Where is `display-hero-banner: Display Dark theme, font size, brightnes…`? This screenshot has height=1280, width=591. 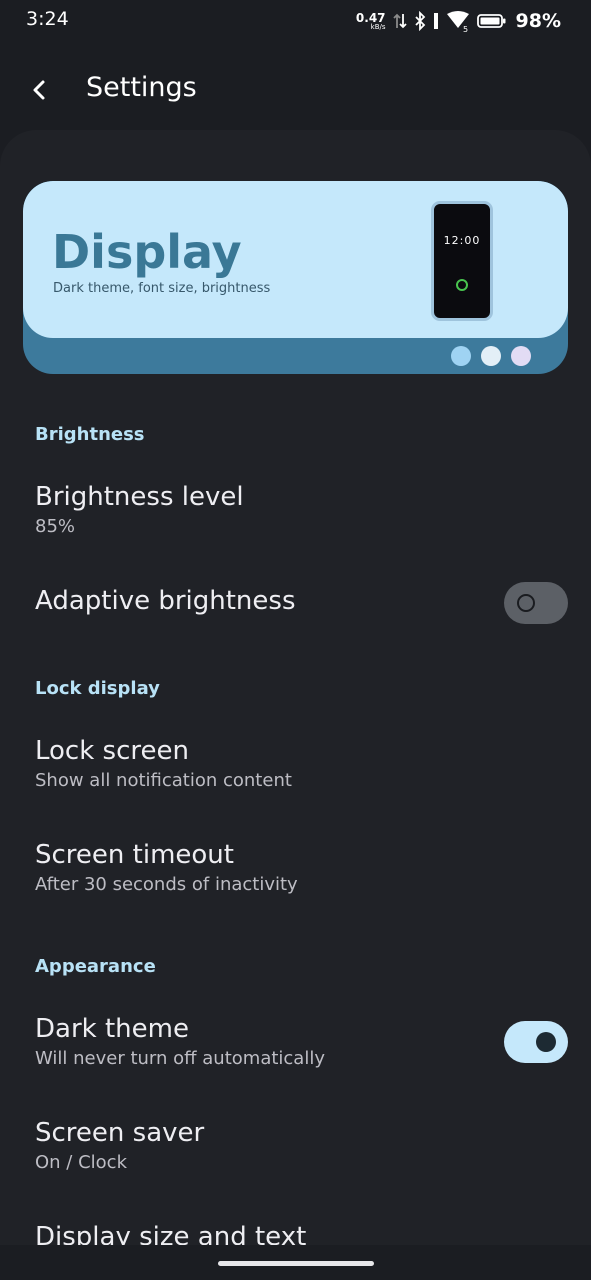
display-hero-banner: Display Dark theme, font size, brightnes… is located at coordinates (295, 277).